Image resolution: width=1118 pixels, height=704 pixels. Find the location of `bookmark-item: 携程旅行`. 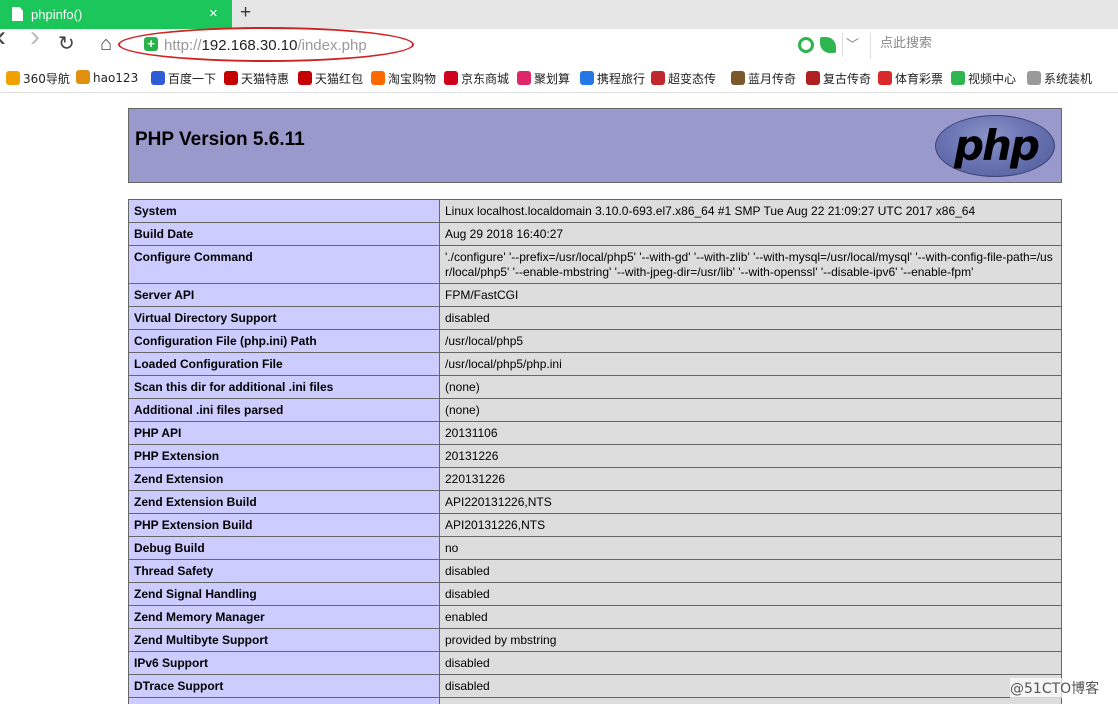

bookmark-item: 携程旅行 is located at coordinates (612, 78).